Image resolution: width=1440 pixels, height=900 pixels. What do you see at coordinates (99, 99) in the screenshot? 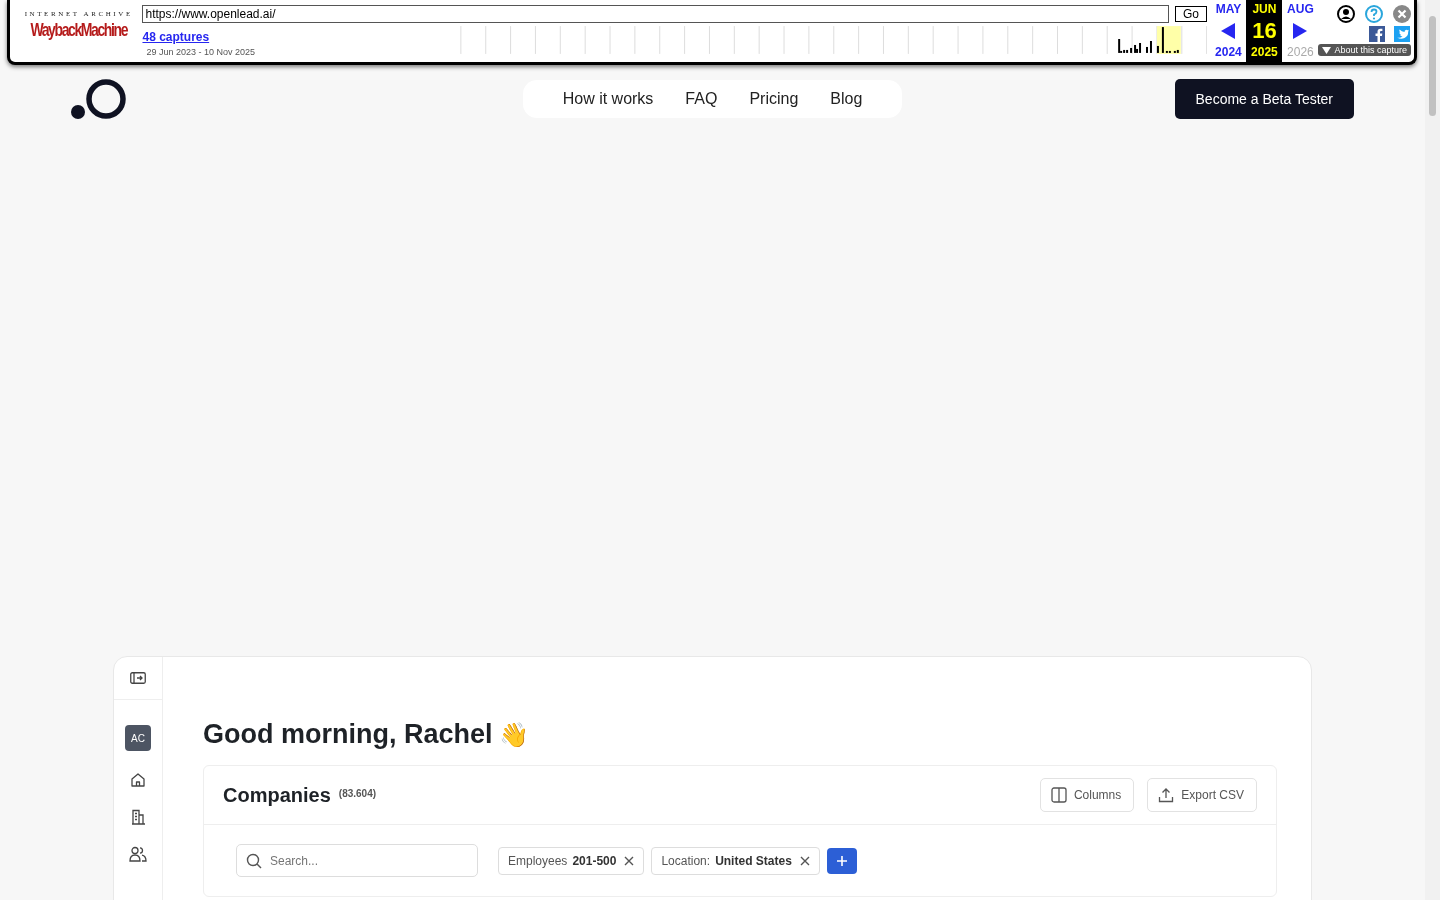
I see `logo-icon` at bounding box center [99, 99].